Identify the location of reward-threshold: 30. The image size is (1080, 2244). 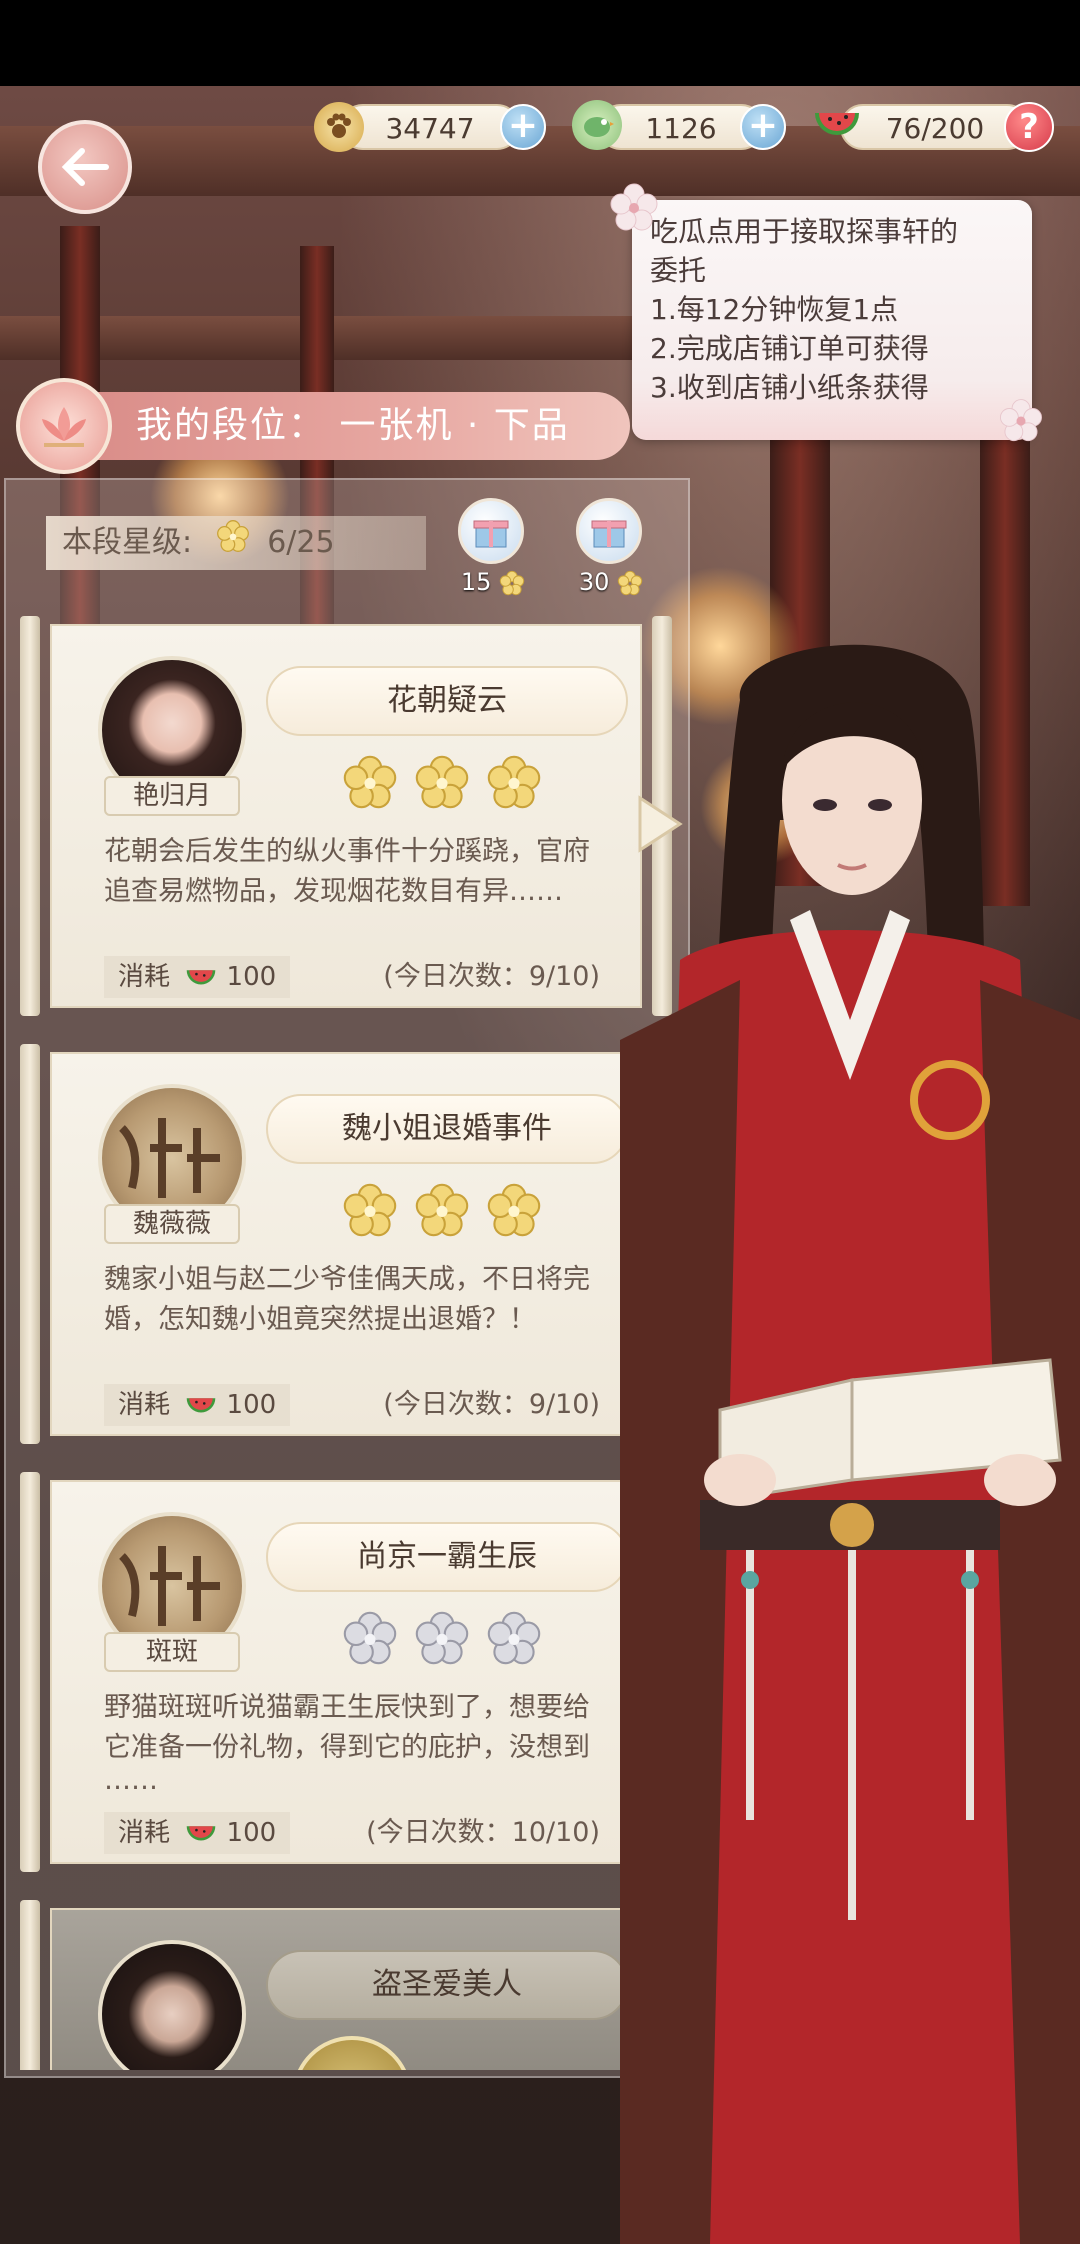
(594, 582).